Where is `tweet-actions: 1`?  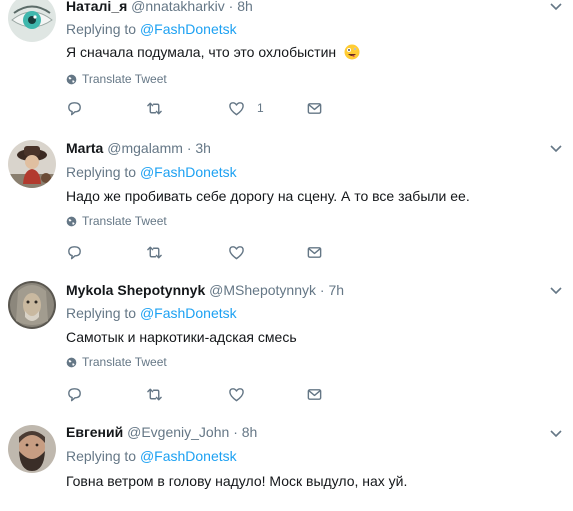 tweet-actions: 1 is located at coordinates (216, 108).